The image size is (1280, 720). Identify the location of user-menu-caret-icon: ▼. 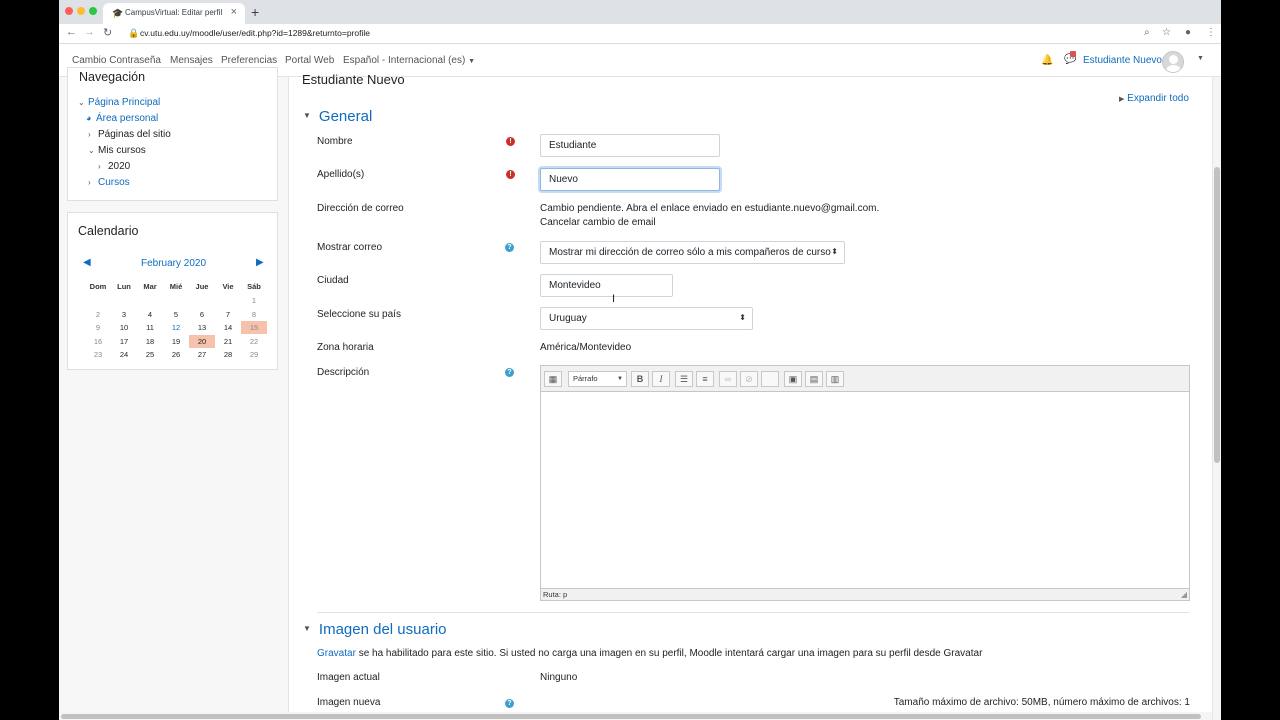
(1200, 58).